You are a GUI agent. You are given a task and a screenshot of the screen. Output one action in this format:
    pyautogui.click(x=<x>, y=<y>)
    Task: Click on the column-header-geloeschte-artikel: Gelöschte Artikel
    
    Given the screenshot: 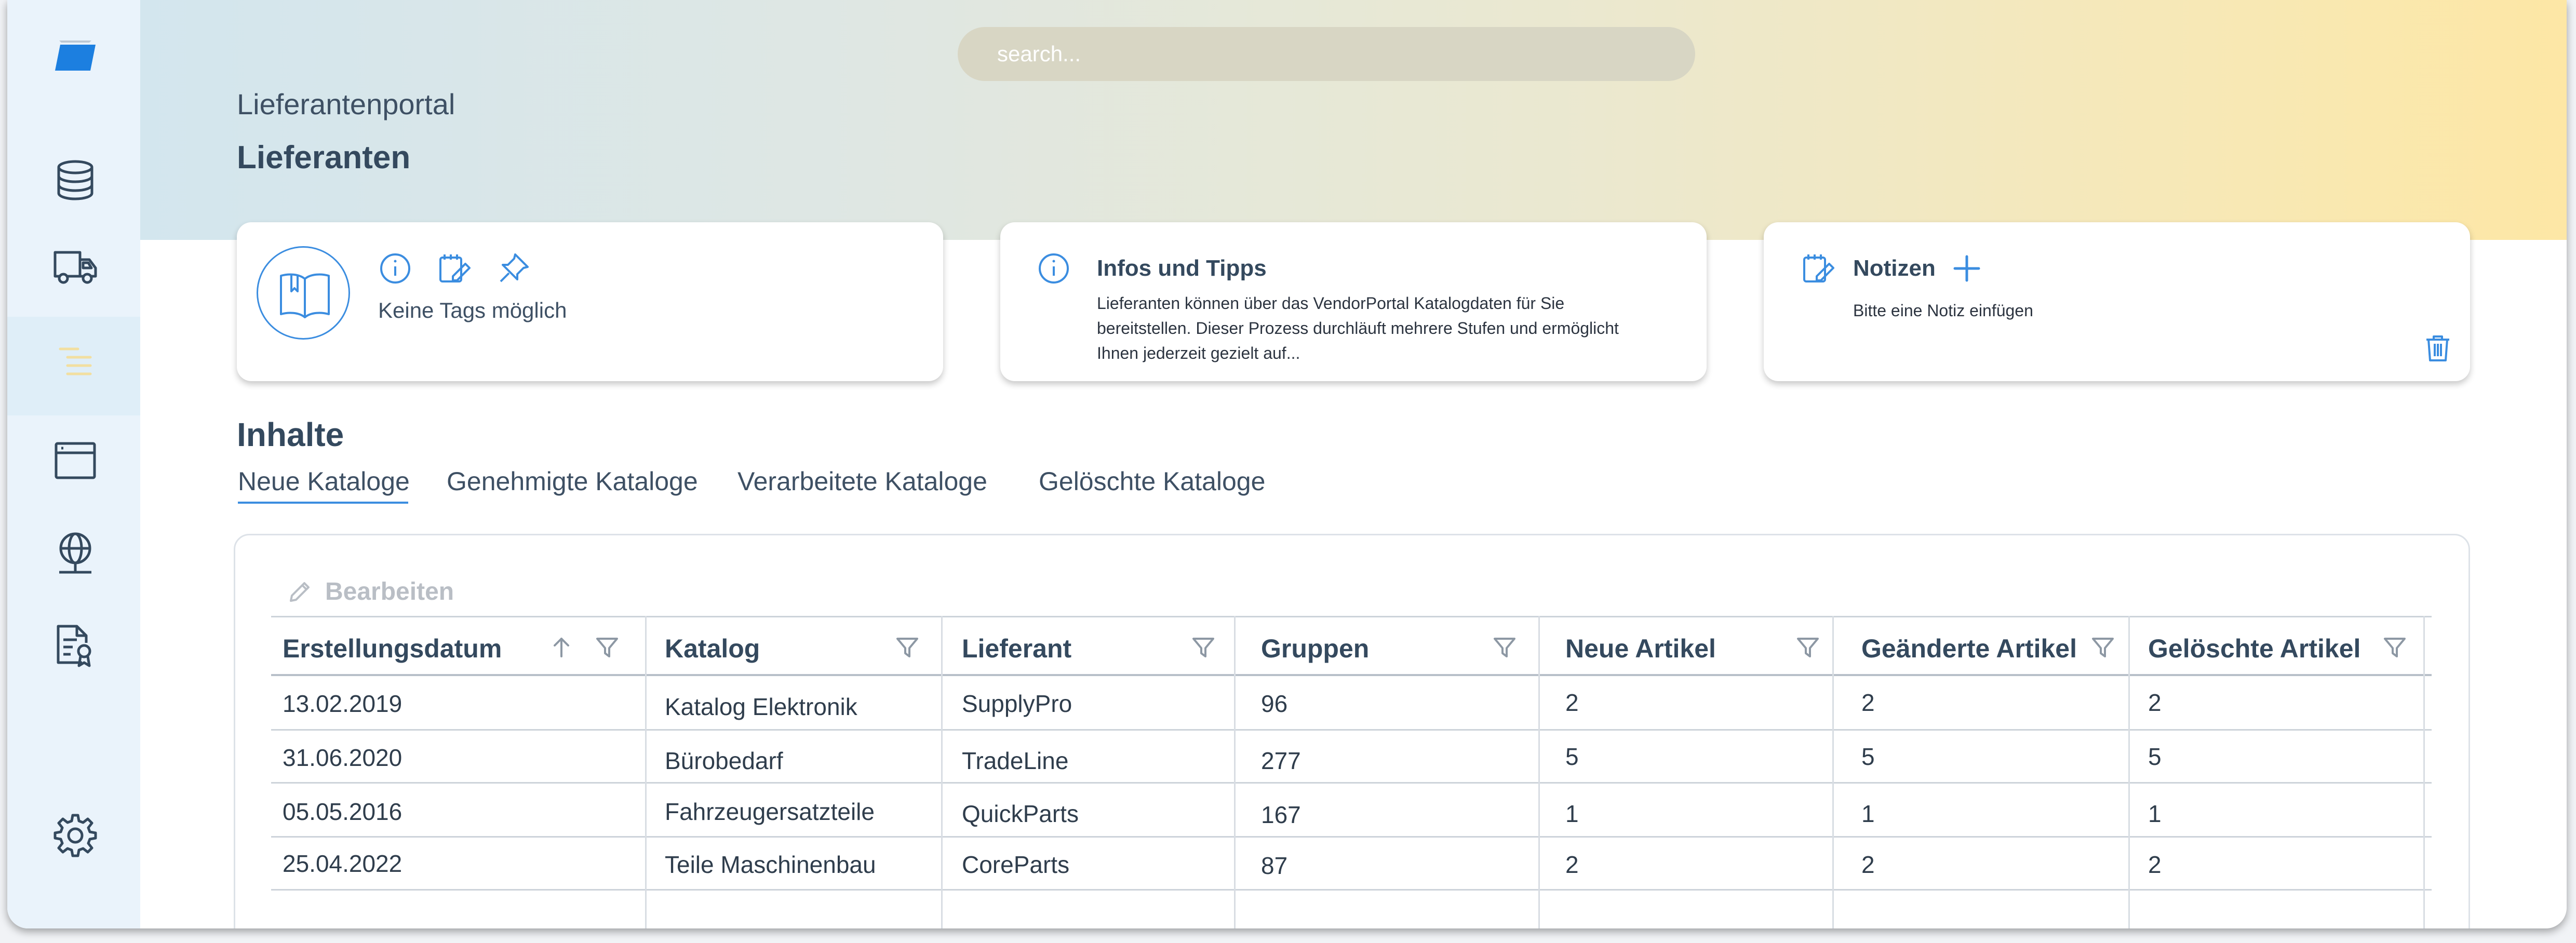 What is the action you would take?
    pyautogui.click(x=2254, y=649)
    